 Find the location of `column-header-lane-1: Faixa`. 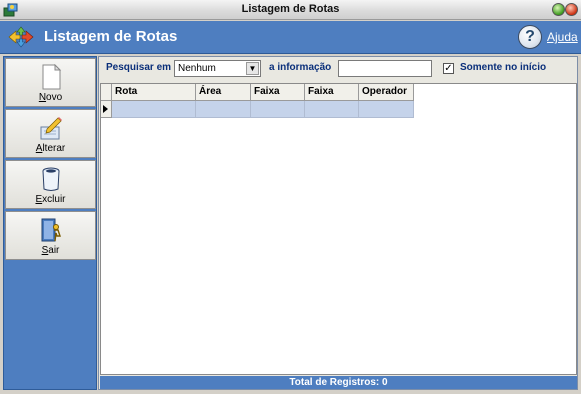

column-header-lane-1: Faixa is located at coordinates (278, 92).